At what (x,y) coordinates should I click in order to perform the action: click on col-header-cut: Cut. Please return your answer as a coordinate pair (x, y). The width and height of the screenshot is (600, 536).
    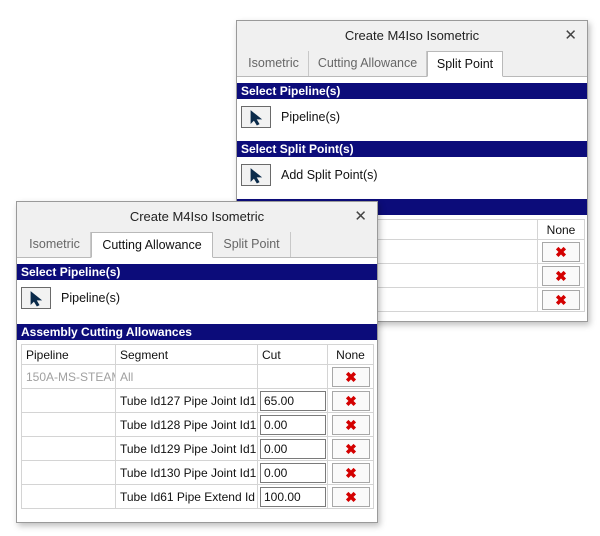
    Looking at the image, I should click on (292, 354).